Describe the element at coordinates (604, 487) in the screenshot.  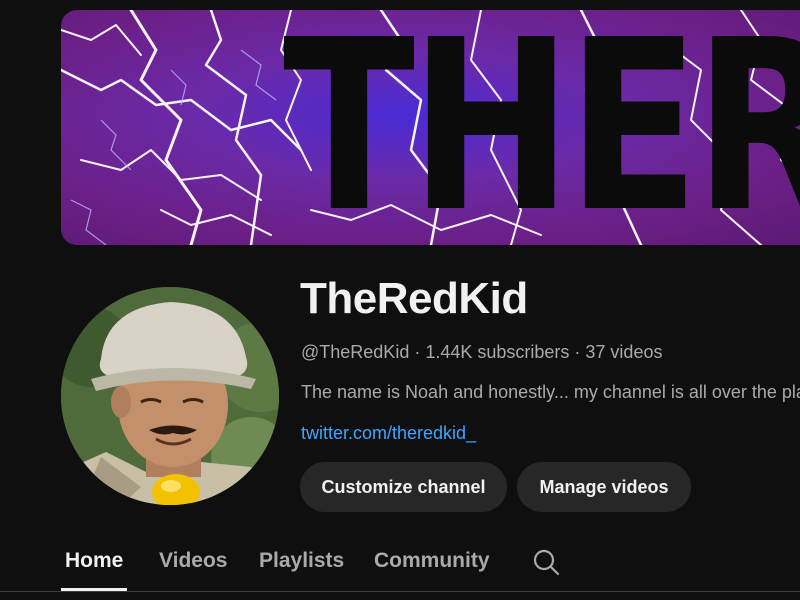
I see `manage-videos-button: Manage videos` at that location.